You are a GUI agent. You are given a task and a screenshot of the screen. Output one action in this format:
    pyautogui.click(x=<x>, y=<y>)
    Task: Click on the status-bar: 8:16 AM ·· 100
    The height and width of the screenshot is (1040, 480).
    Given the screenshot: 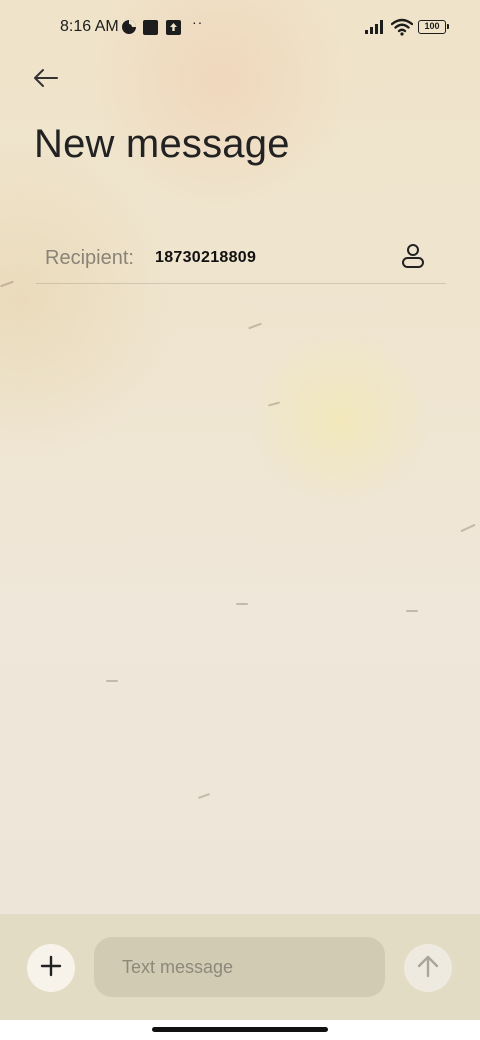 What is the action you would take?
    pyautogui.click(x=240, y=28)
    